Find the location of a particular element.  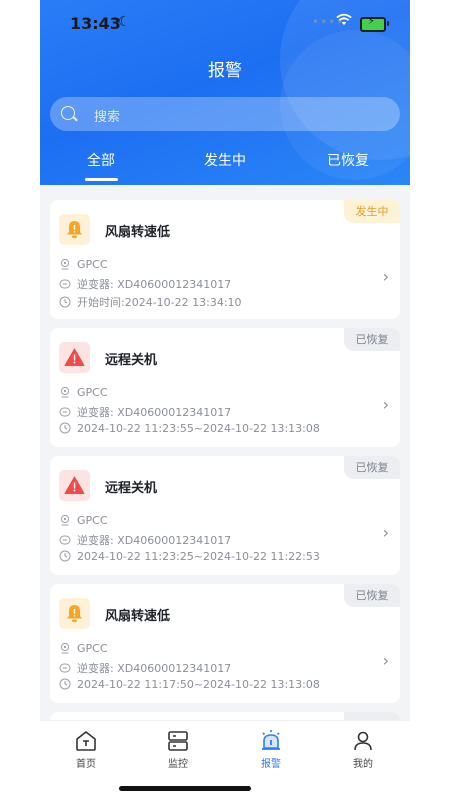

nav-home: 首页 is located at coordinates (86, 749).